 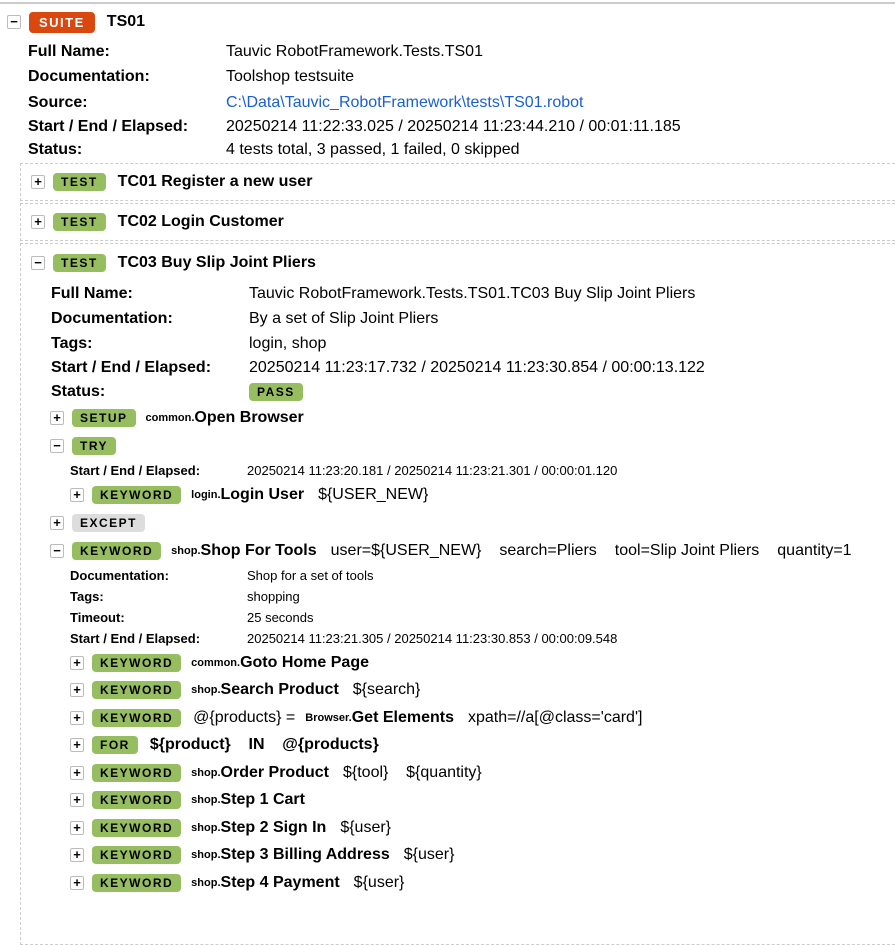 I want to click on suite-name: TS01, so click(x=126, y=21).